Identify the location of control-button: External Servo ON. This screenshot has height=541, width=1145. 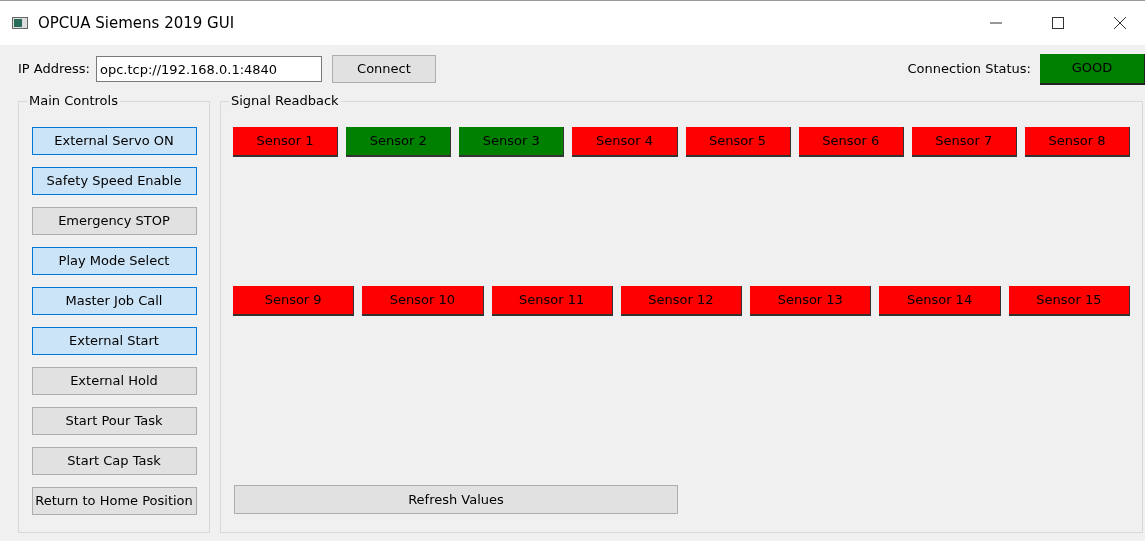
(114, 141).